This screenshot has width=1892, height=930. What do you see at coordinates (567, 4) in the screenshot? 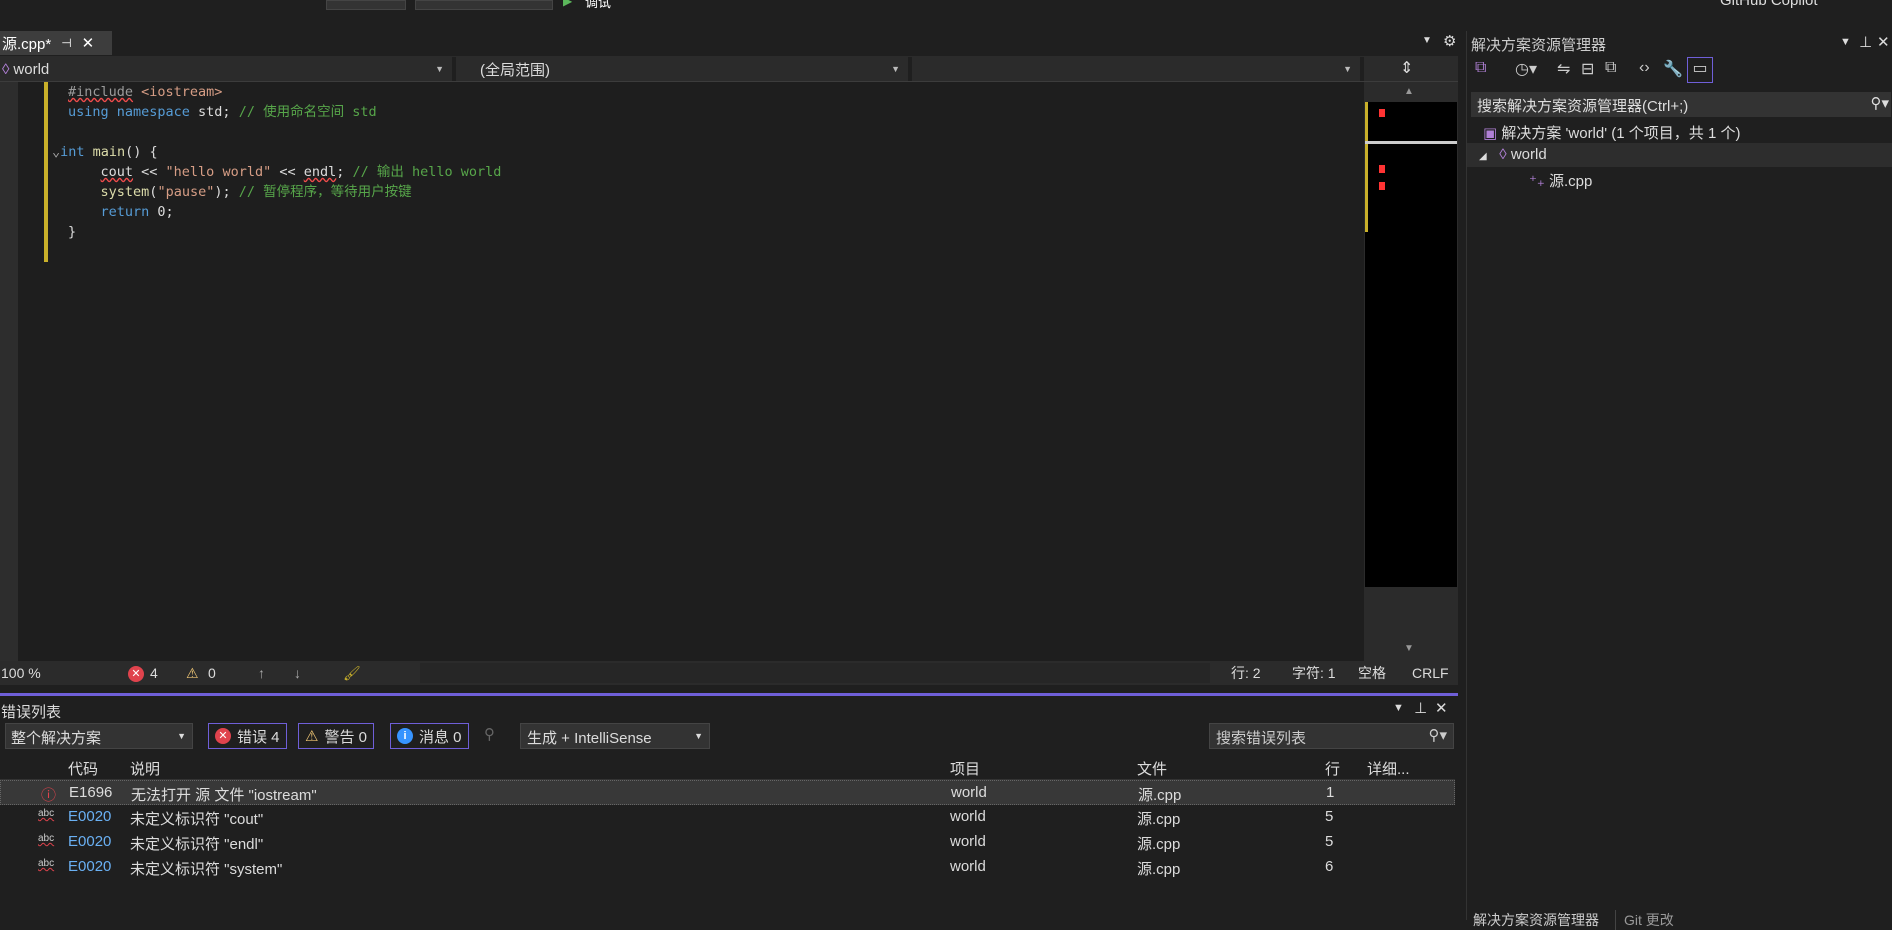
I see `start-icon: ▶` at bounding box center [567, 4].